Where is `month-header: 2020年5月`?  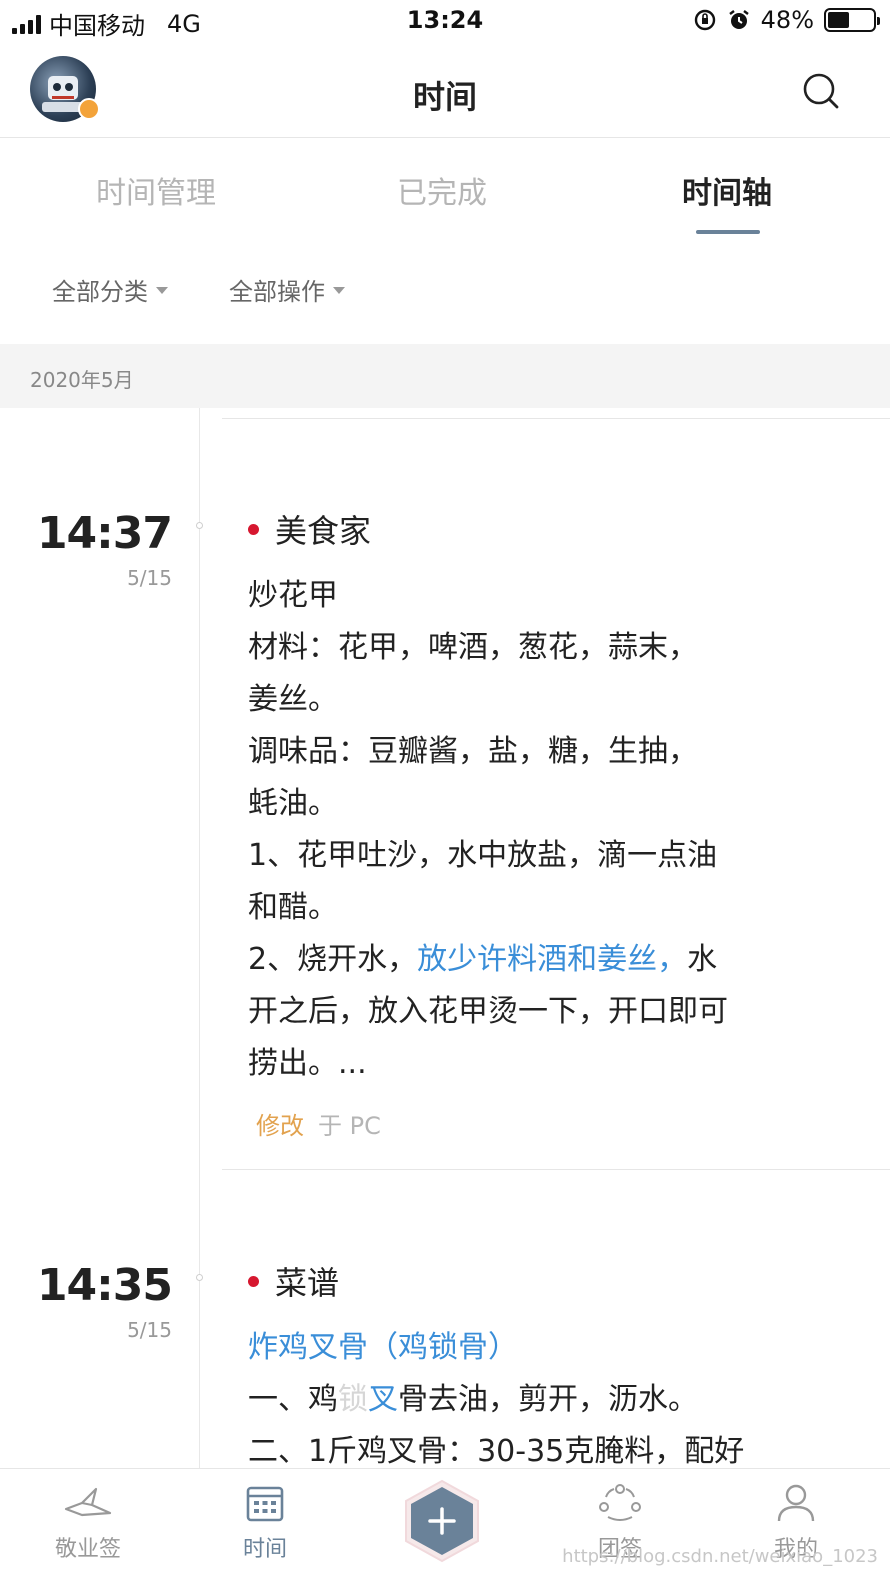
month-header: 2020年5月 is located at coordinates (445, 376).